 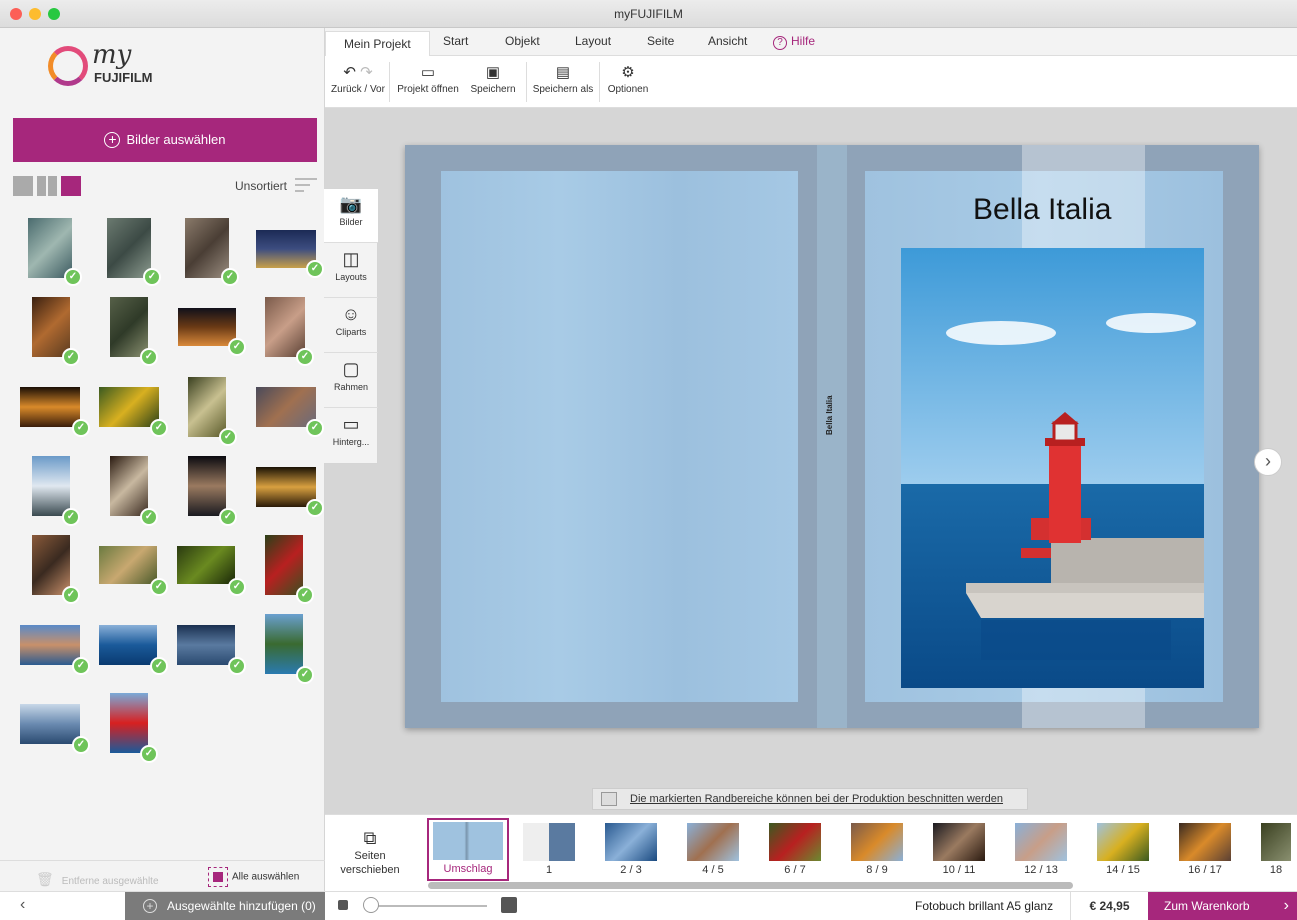 I want to click on move-pages-button: ⧉ Seiten verschieben, so click(x=370, y=852).